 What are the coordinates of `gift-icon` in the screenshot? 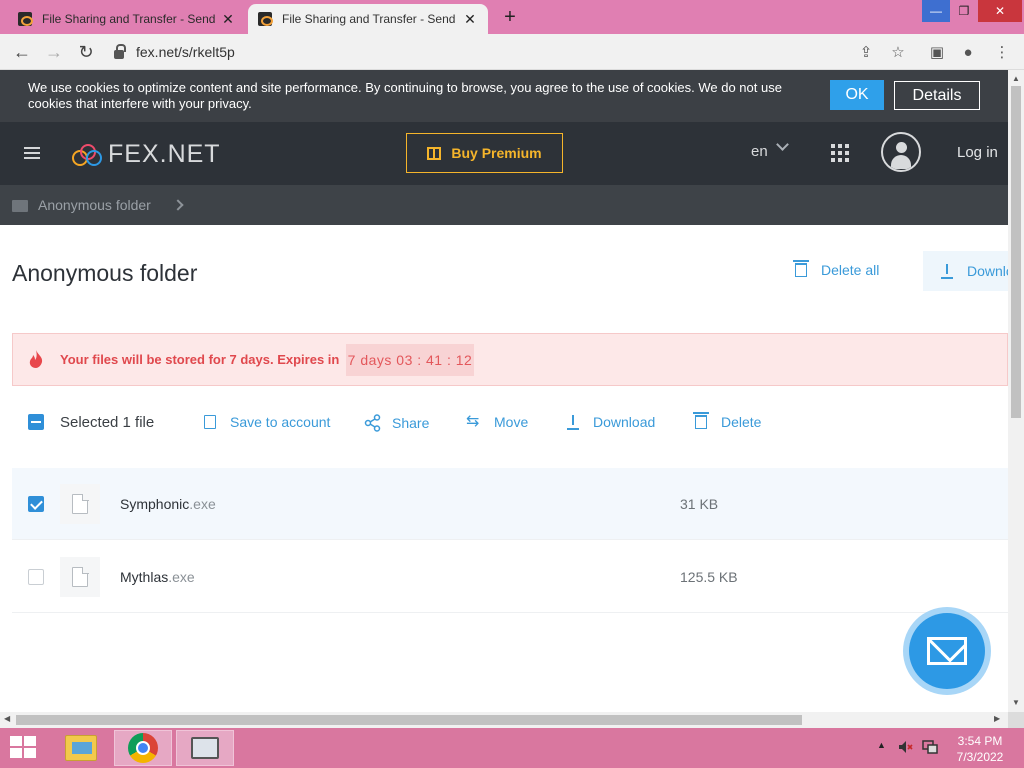 It's located at (434, 153).